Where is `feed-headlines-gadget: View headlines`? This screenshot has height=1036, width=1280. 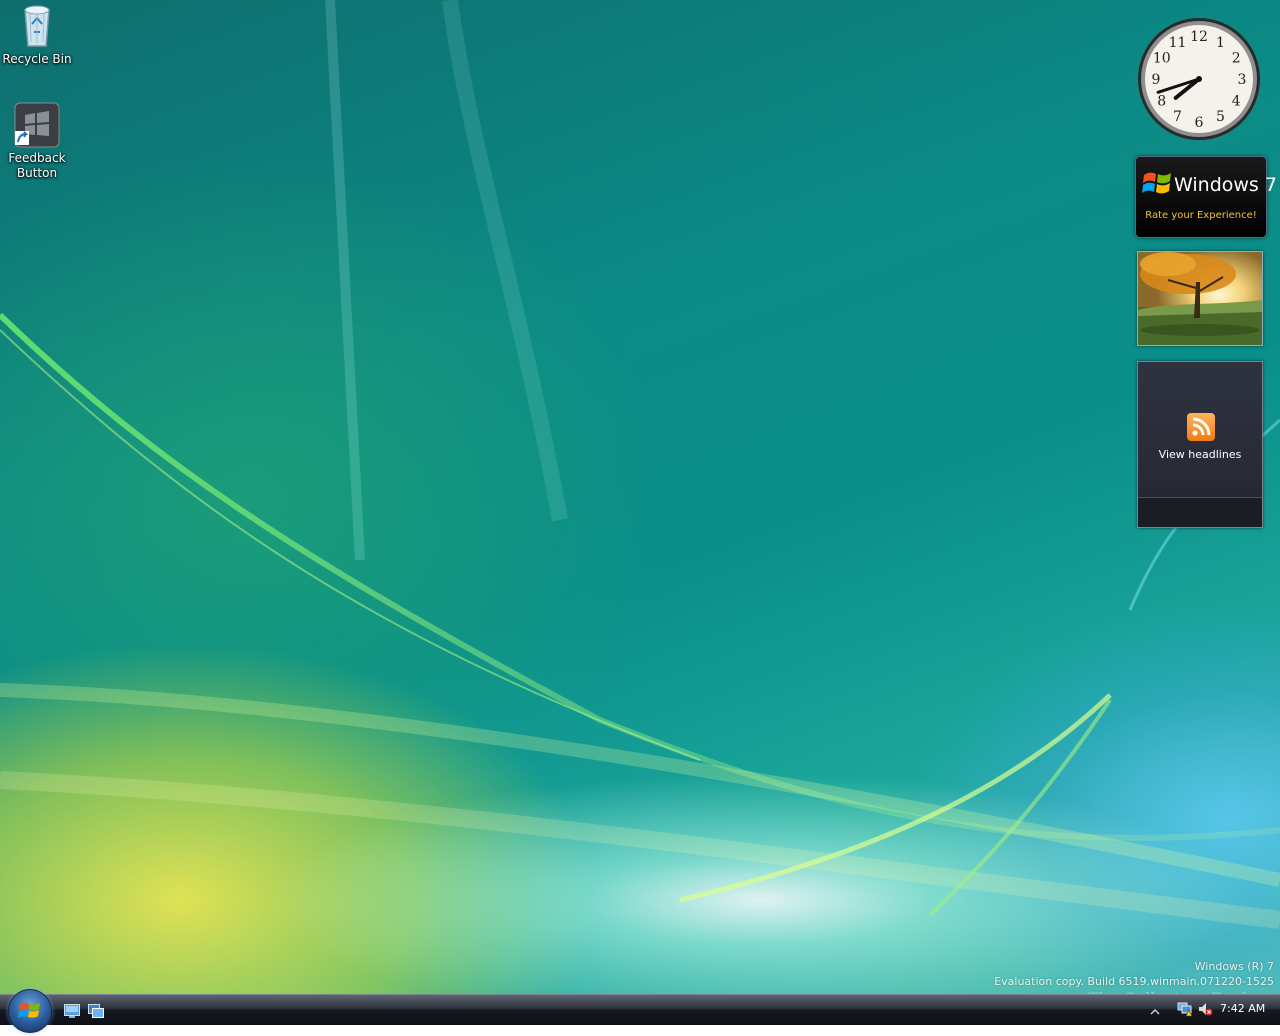 feed-headlines-gadget: View headlines is located at coordinates (1200, 444).